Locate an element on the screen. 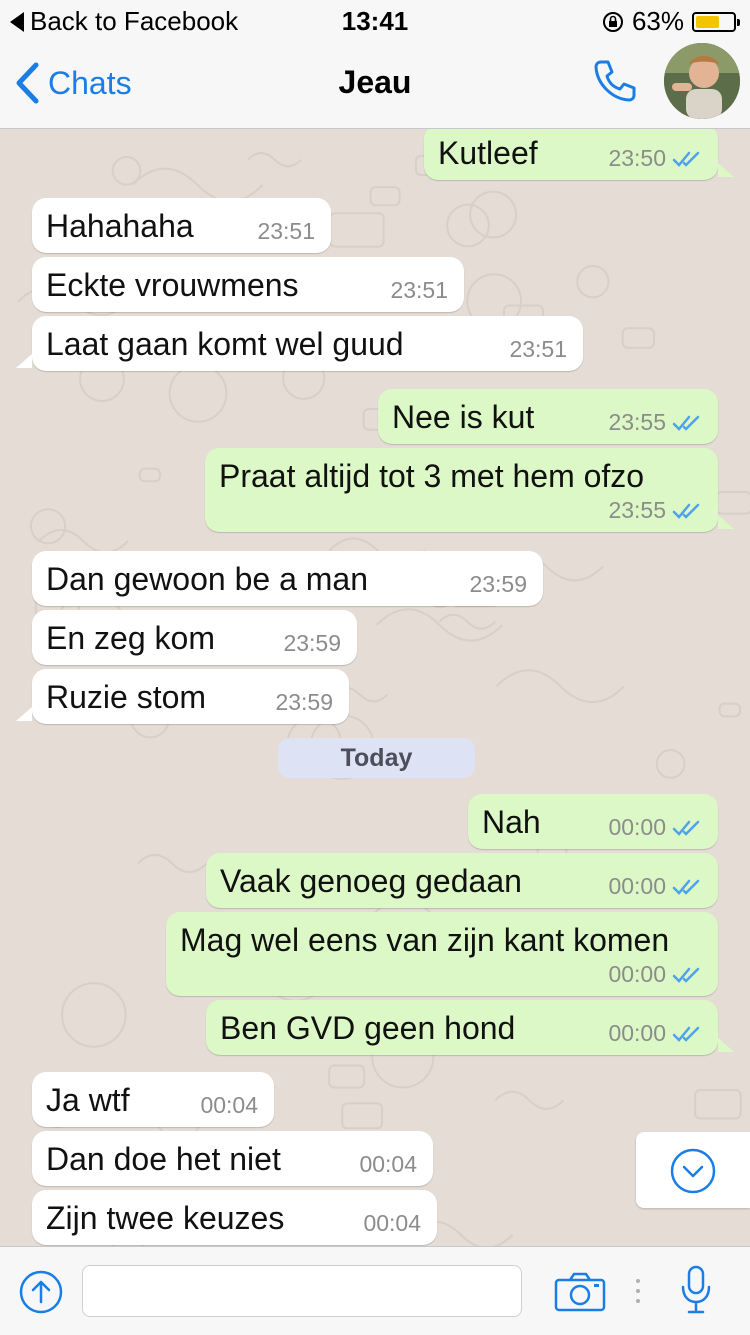 This screenshot has height=1335, width=750. message-bubble-incoming: Eckte vrouwmens 23:51 is located at coordinates (248, 284).